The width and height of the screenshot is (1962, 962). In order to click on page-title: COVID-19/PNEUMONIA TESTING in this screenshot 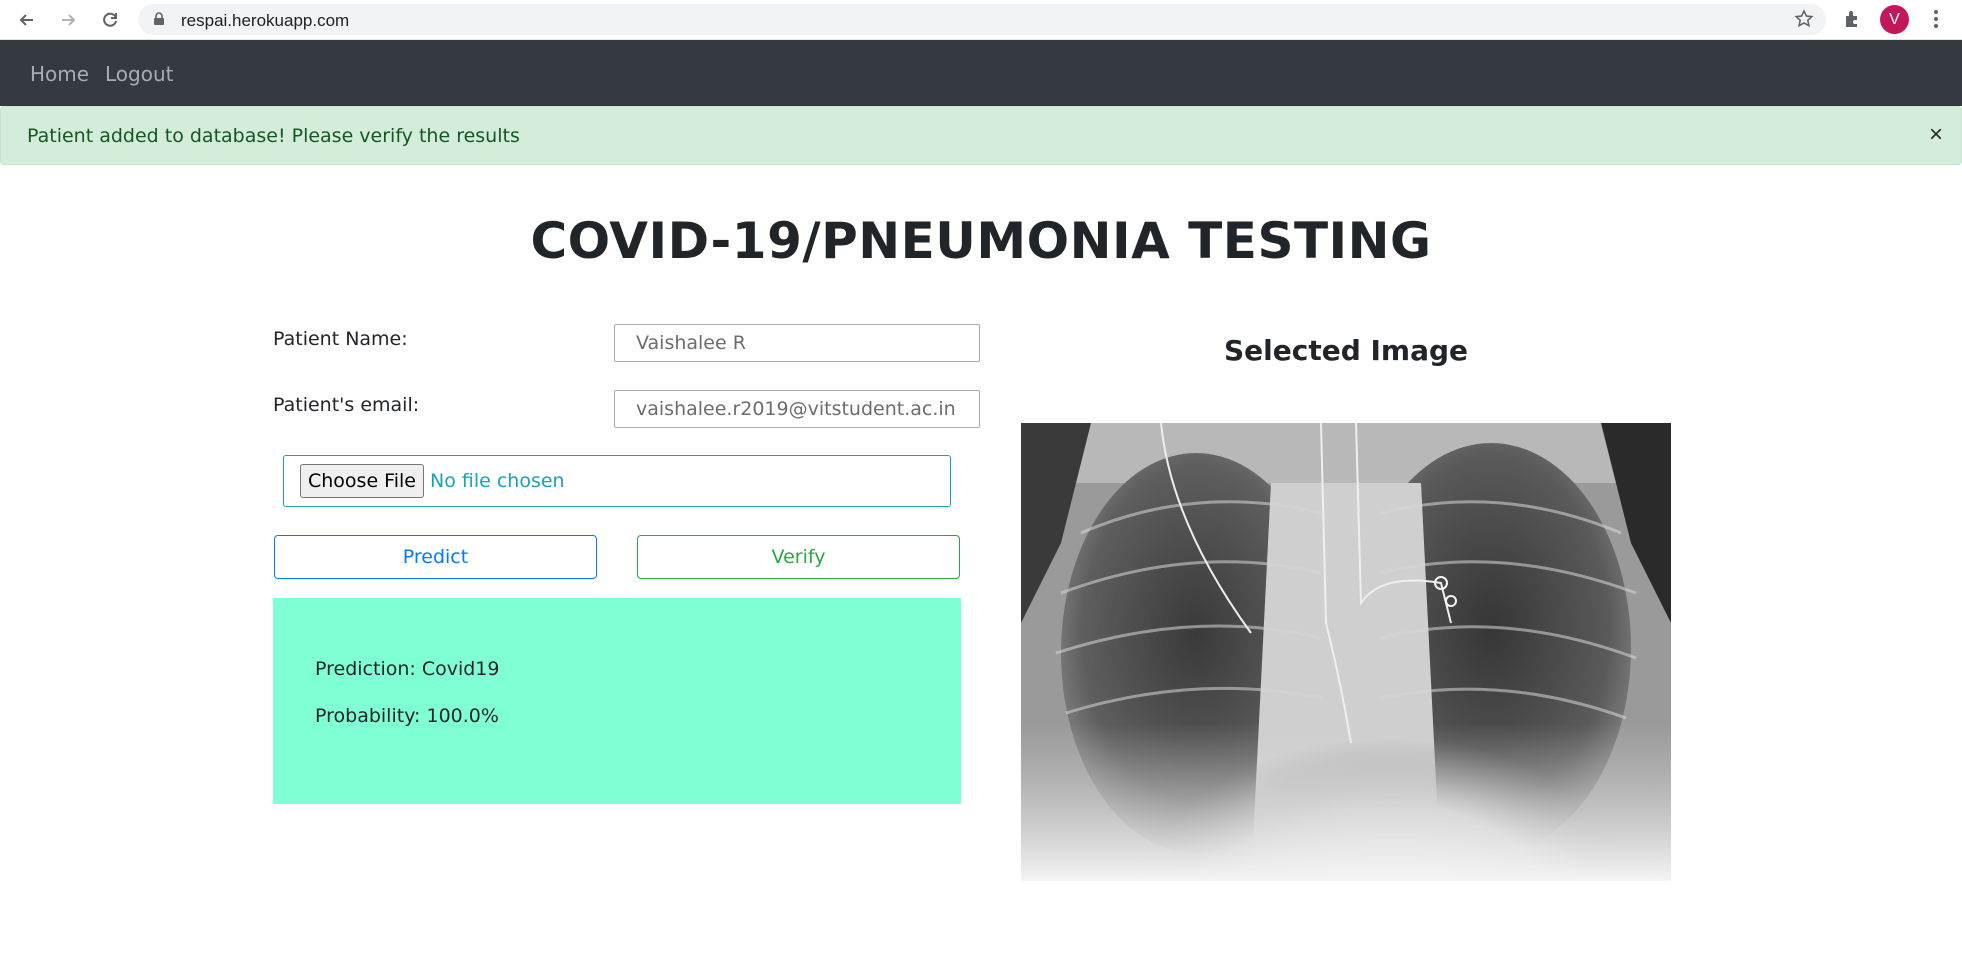, I will do `click(981, 241)`.